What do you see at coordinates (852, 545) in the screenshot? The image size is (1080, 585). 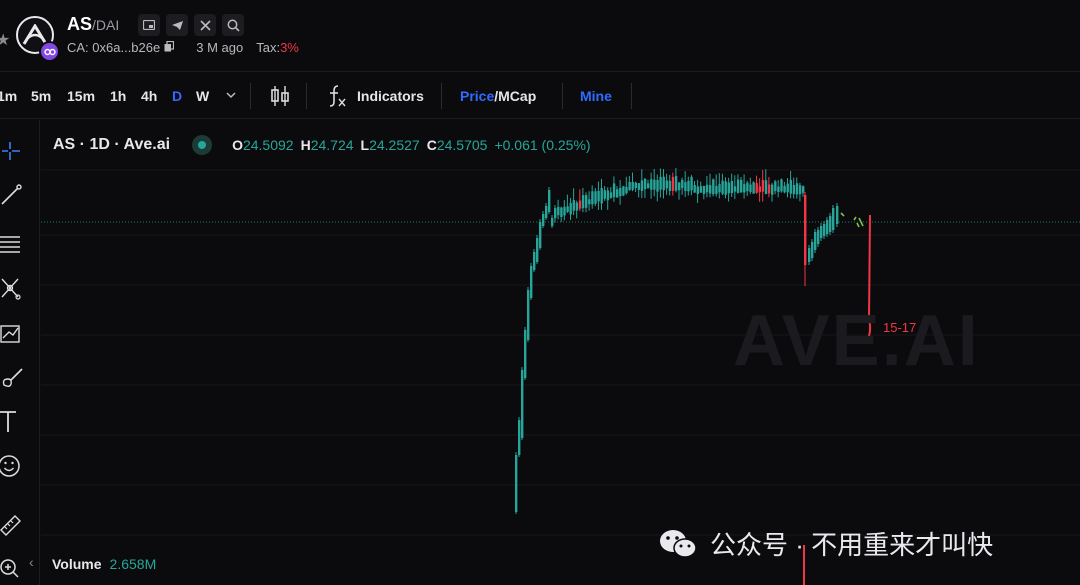 I see `wechat-caption: 公众号 · 不用重来才叫快` at bounding box center [852, 545].